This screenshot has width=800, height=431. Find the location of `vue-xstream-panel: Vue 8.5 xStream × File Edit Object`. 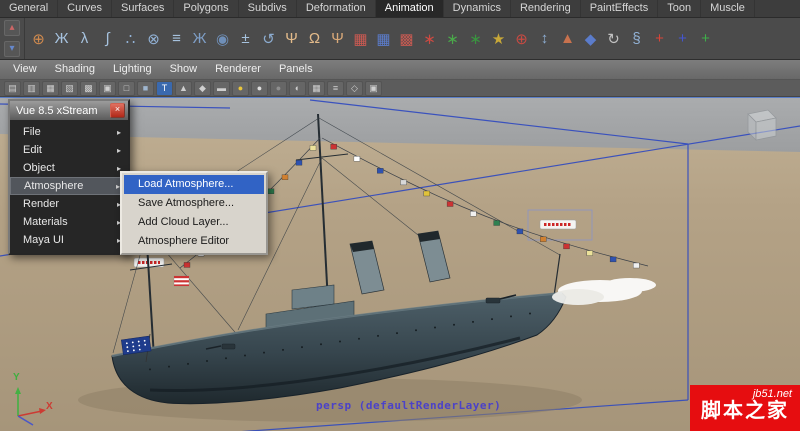

vue-xstream-panel: Vue 8.5 xStream × File Edit Object is located at coordinates (69, 177).